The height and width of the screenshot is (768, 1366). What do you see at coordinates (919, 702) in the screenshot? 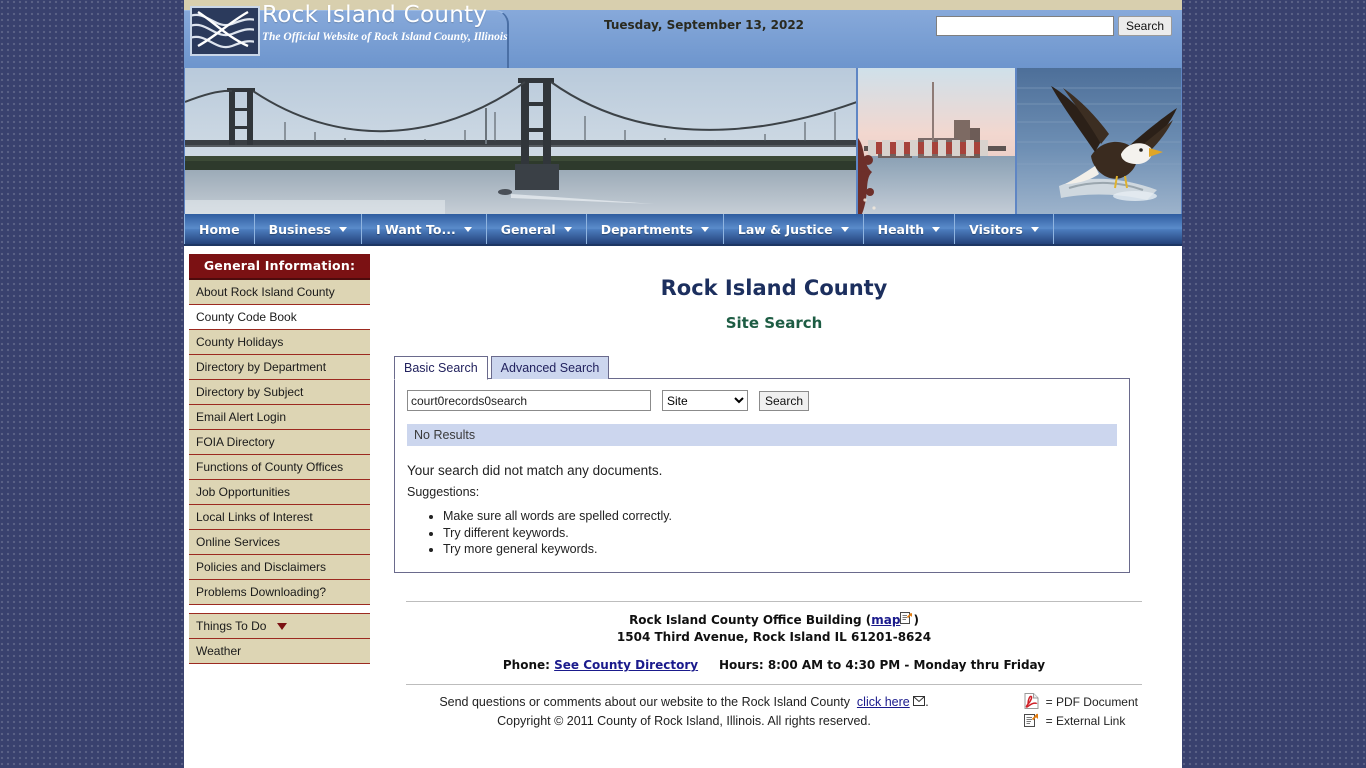
I see `email-icon` at bounding box center [919, 702].